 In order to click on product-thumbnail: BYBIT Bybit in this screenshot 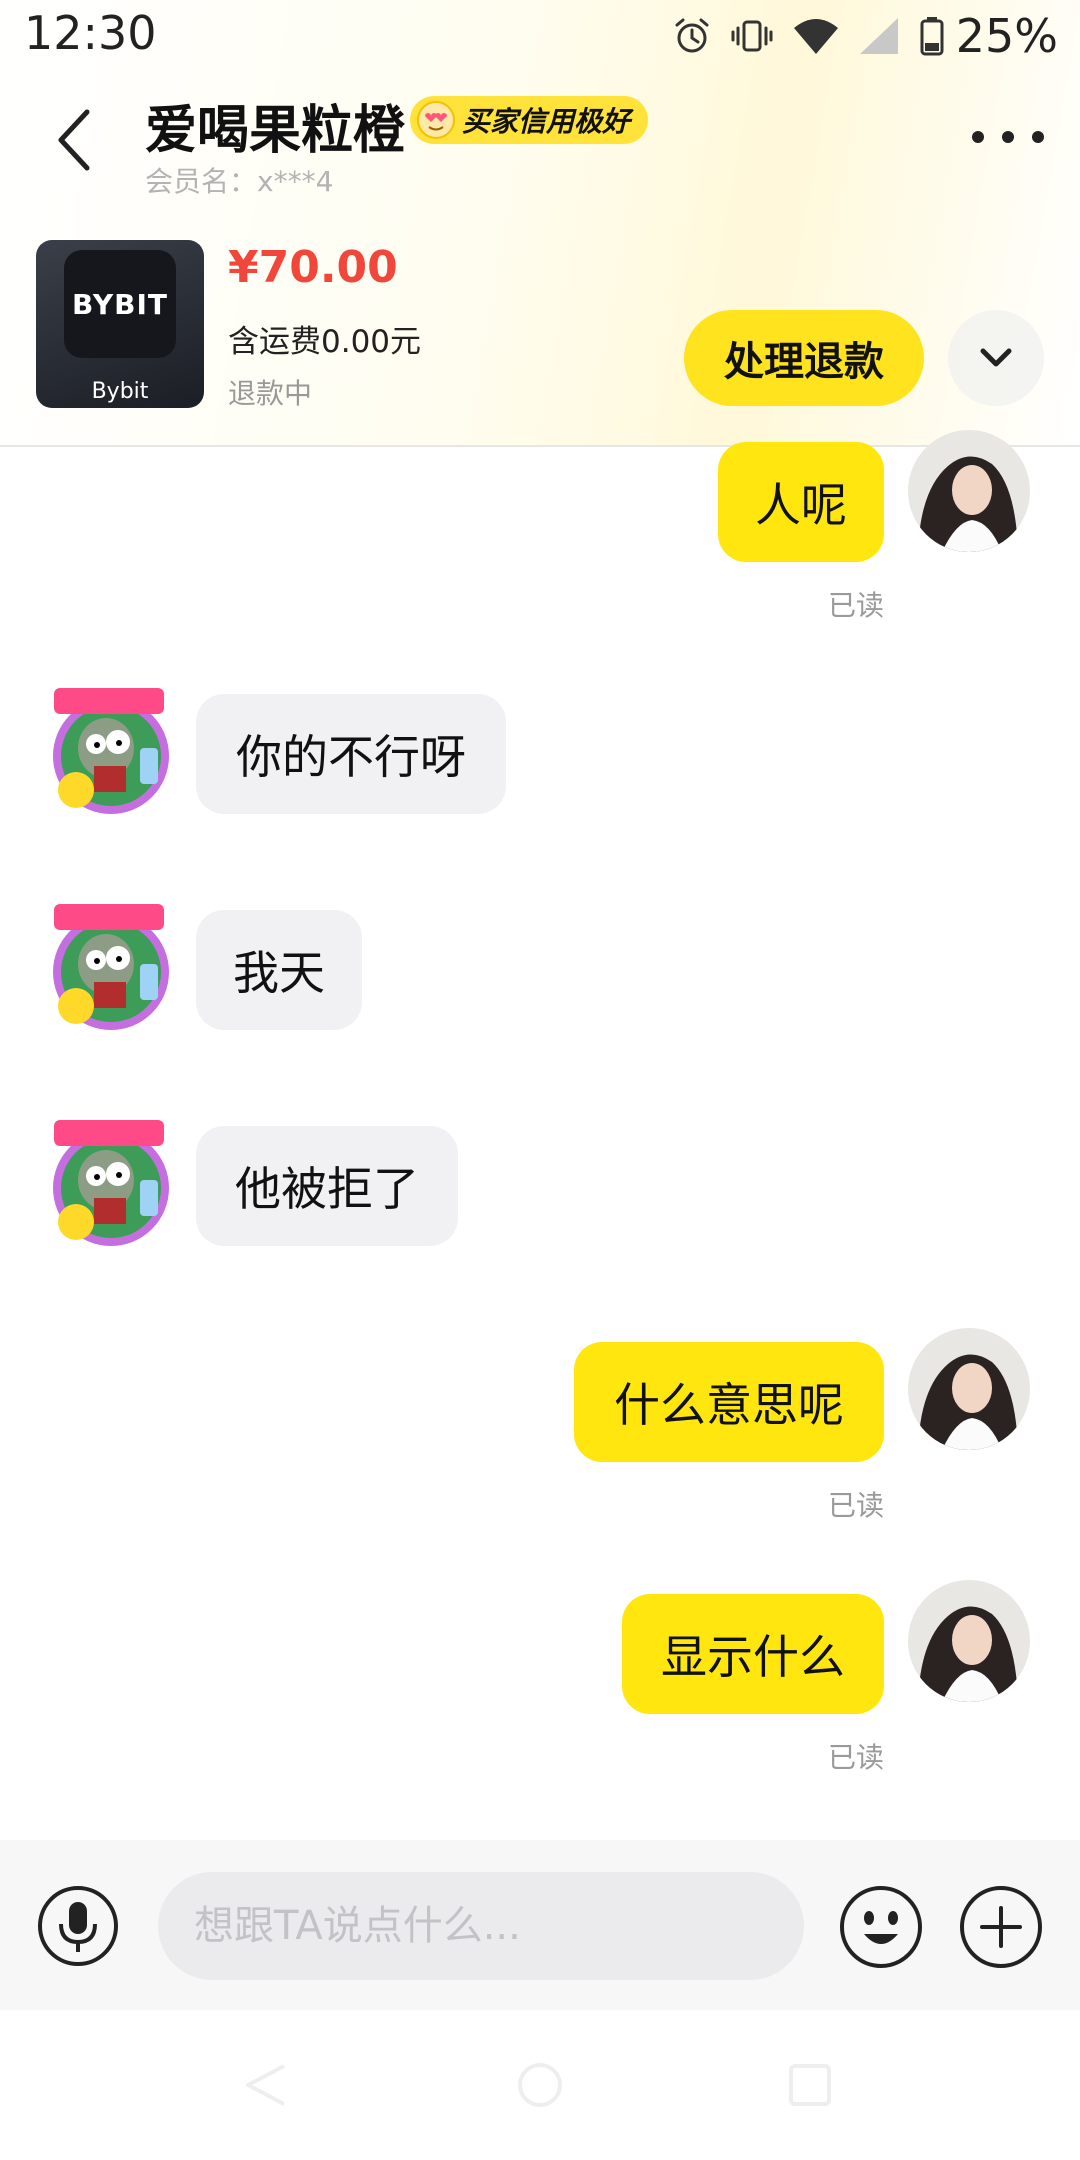, I will do `click(120, 324)`.